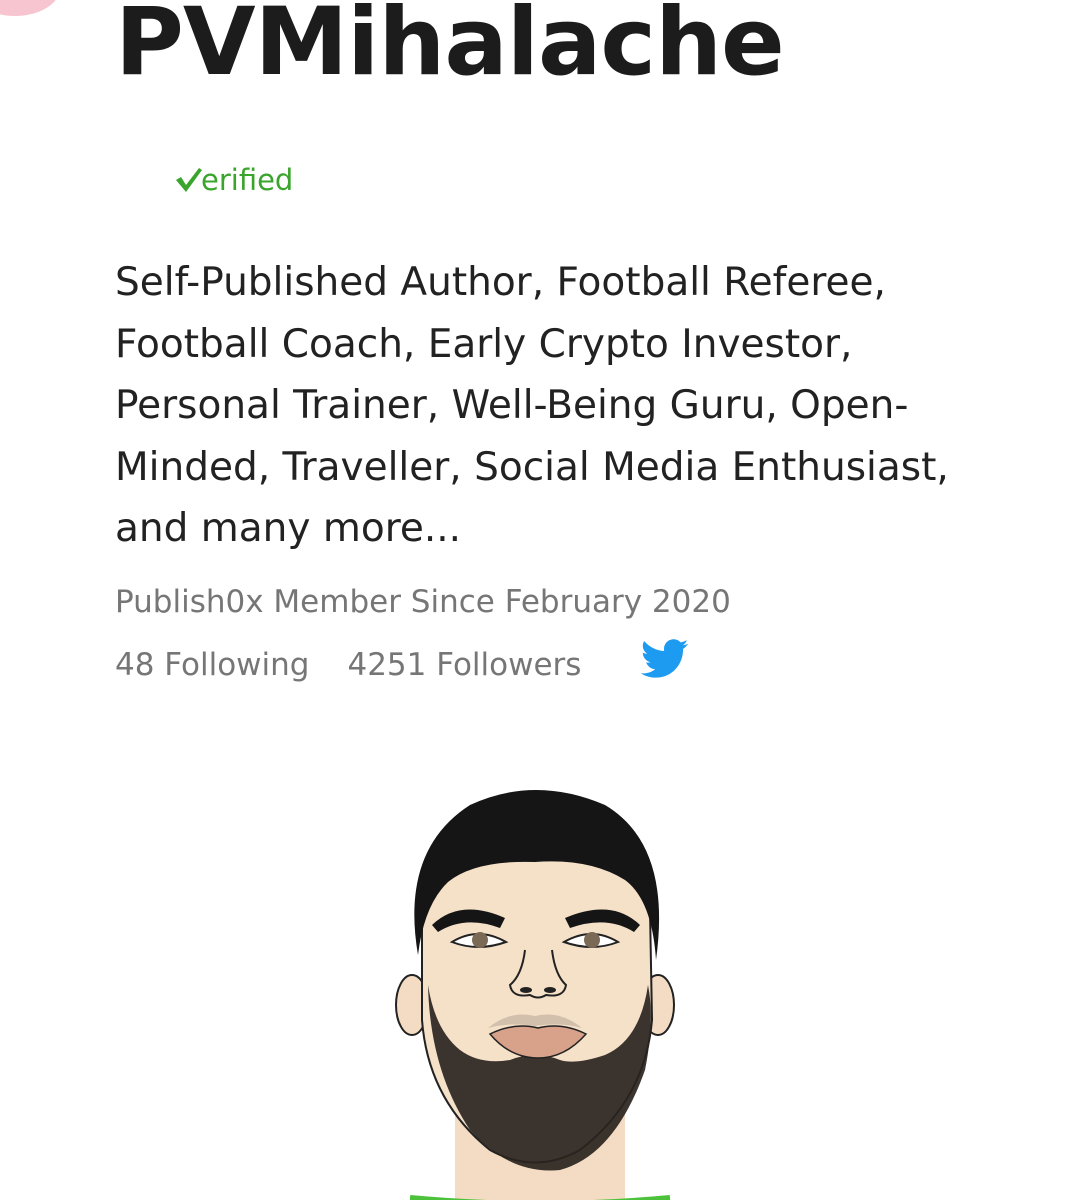 Image resolution: width=1080 pixels, height=1200 pixels. Describe the element at coordinates (592, 940) in the screenshot. I see `avatar-right-iris` at that location.